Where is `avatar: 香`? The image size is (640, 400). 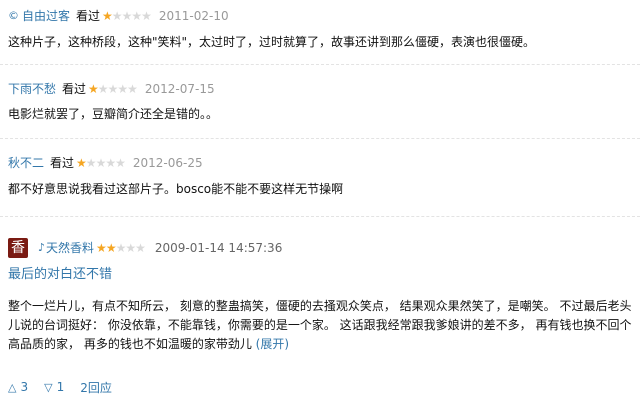 avatar: 香 is located at coordinates (18, 248).